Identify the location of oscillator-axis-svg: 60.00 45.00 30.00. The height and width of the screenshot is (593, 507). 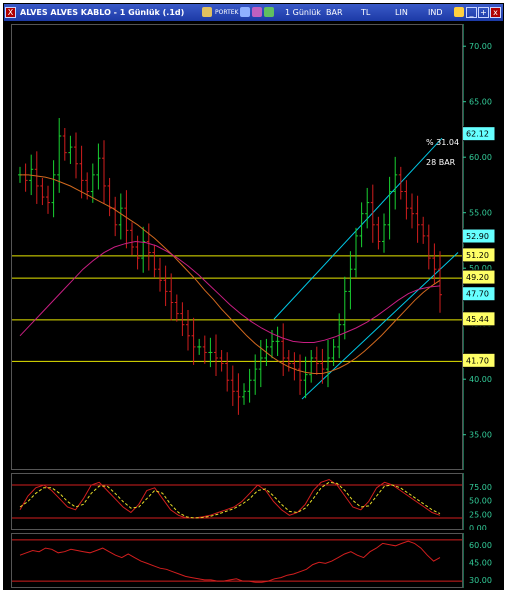
(477, 560).